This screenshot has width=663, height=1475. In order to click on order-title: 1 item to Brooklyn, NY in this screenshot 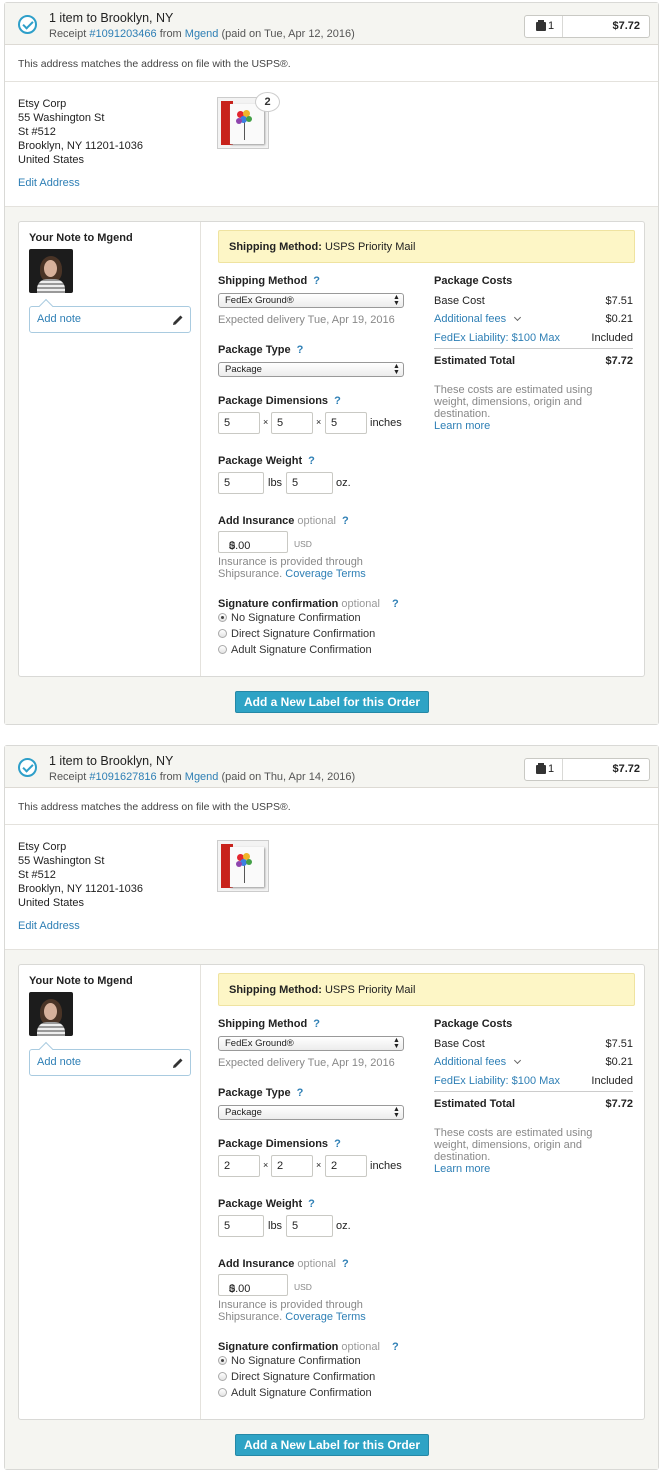, I will do `click(111, 18)`.